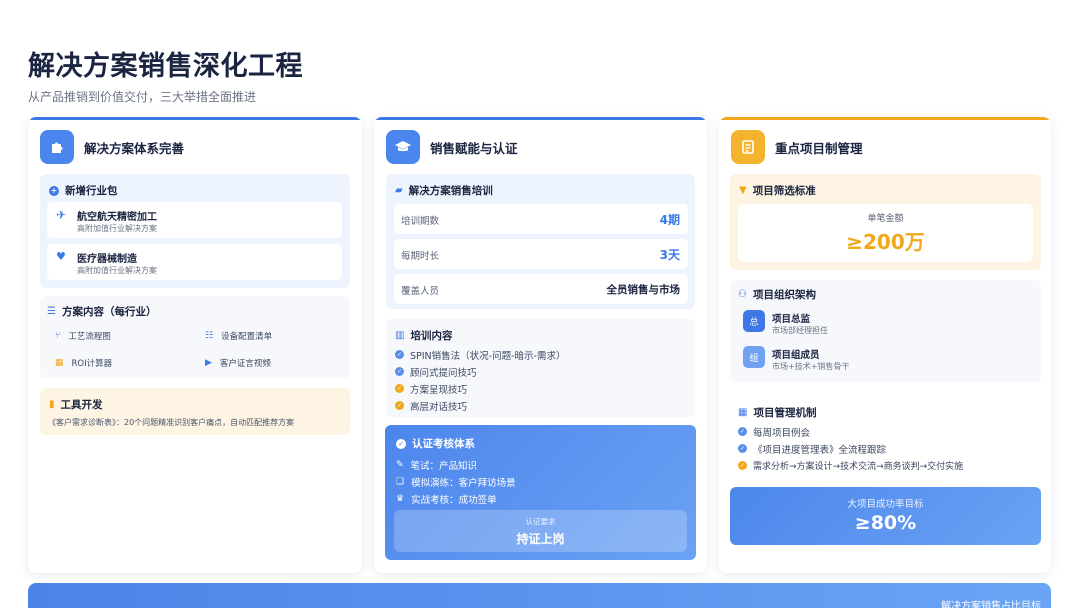 The height and width of the screenshot is (608, 1080). I want to click on panel-title: 培训内容, so click(431, 336).